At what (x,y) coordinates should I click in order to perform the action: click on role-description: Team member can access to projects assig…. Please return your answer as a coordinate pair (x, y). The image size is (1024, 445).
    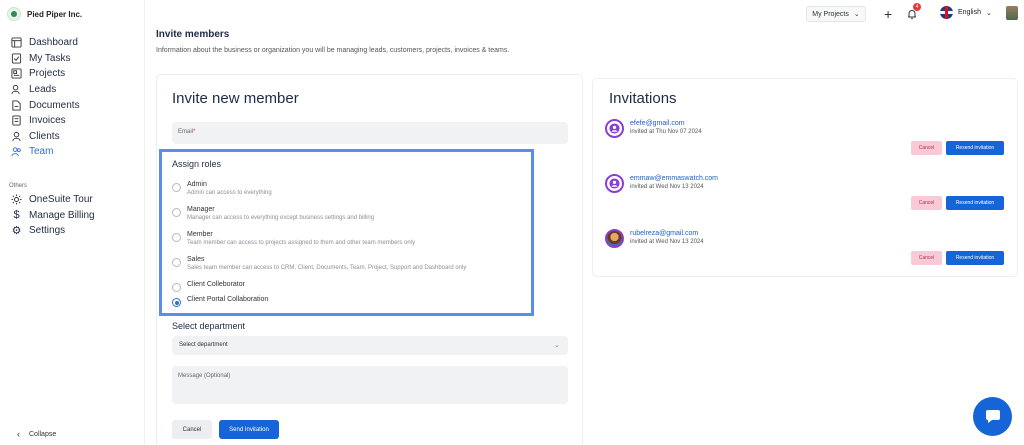
    Looking at the image, I should click on (301, 243).